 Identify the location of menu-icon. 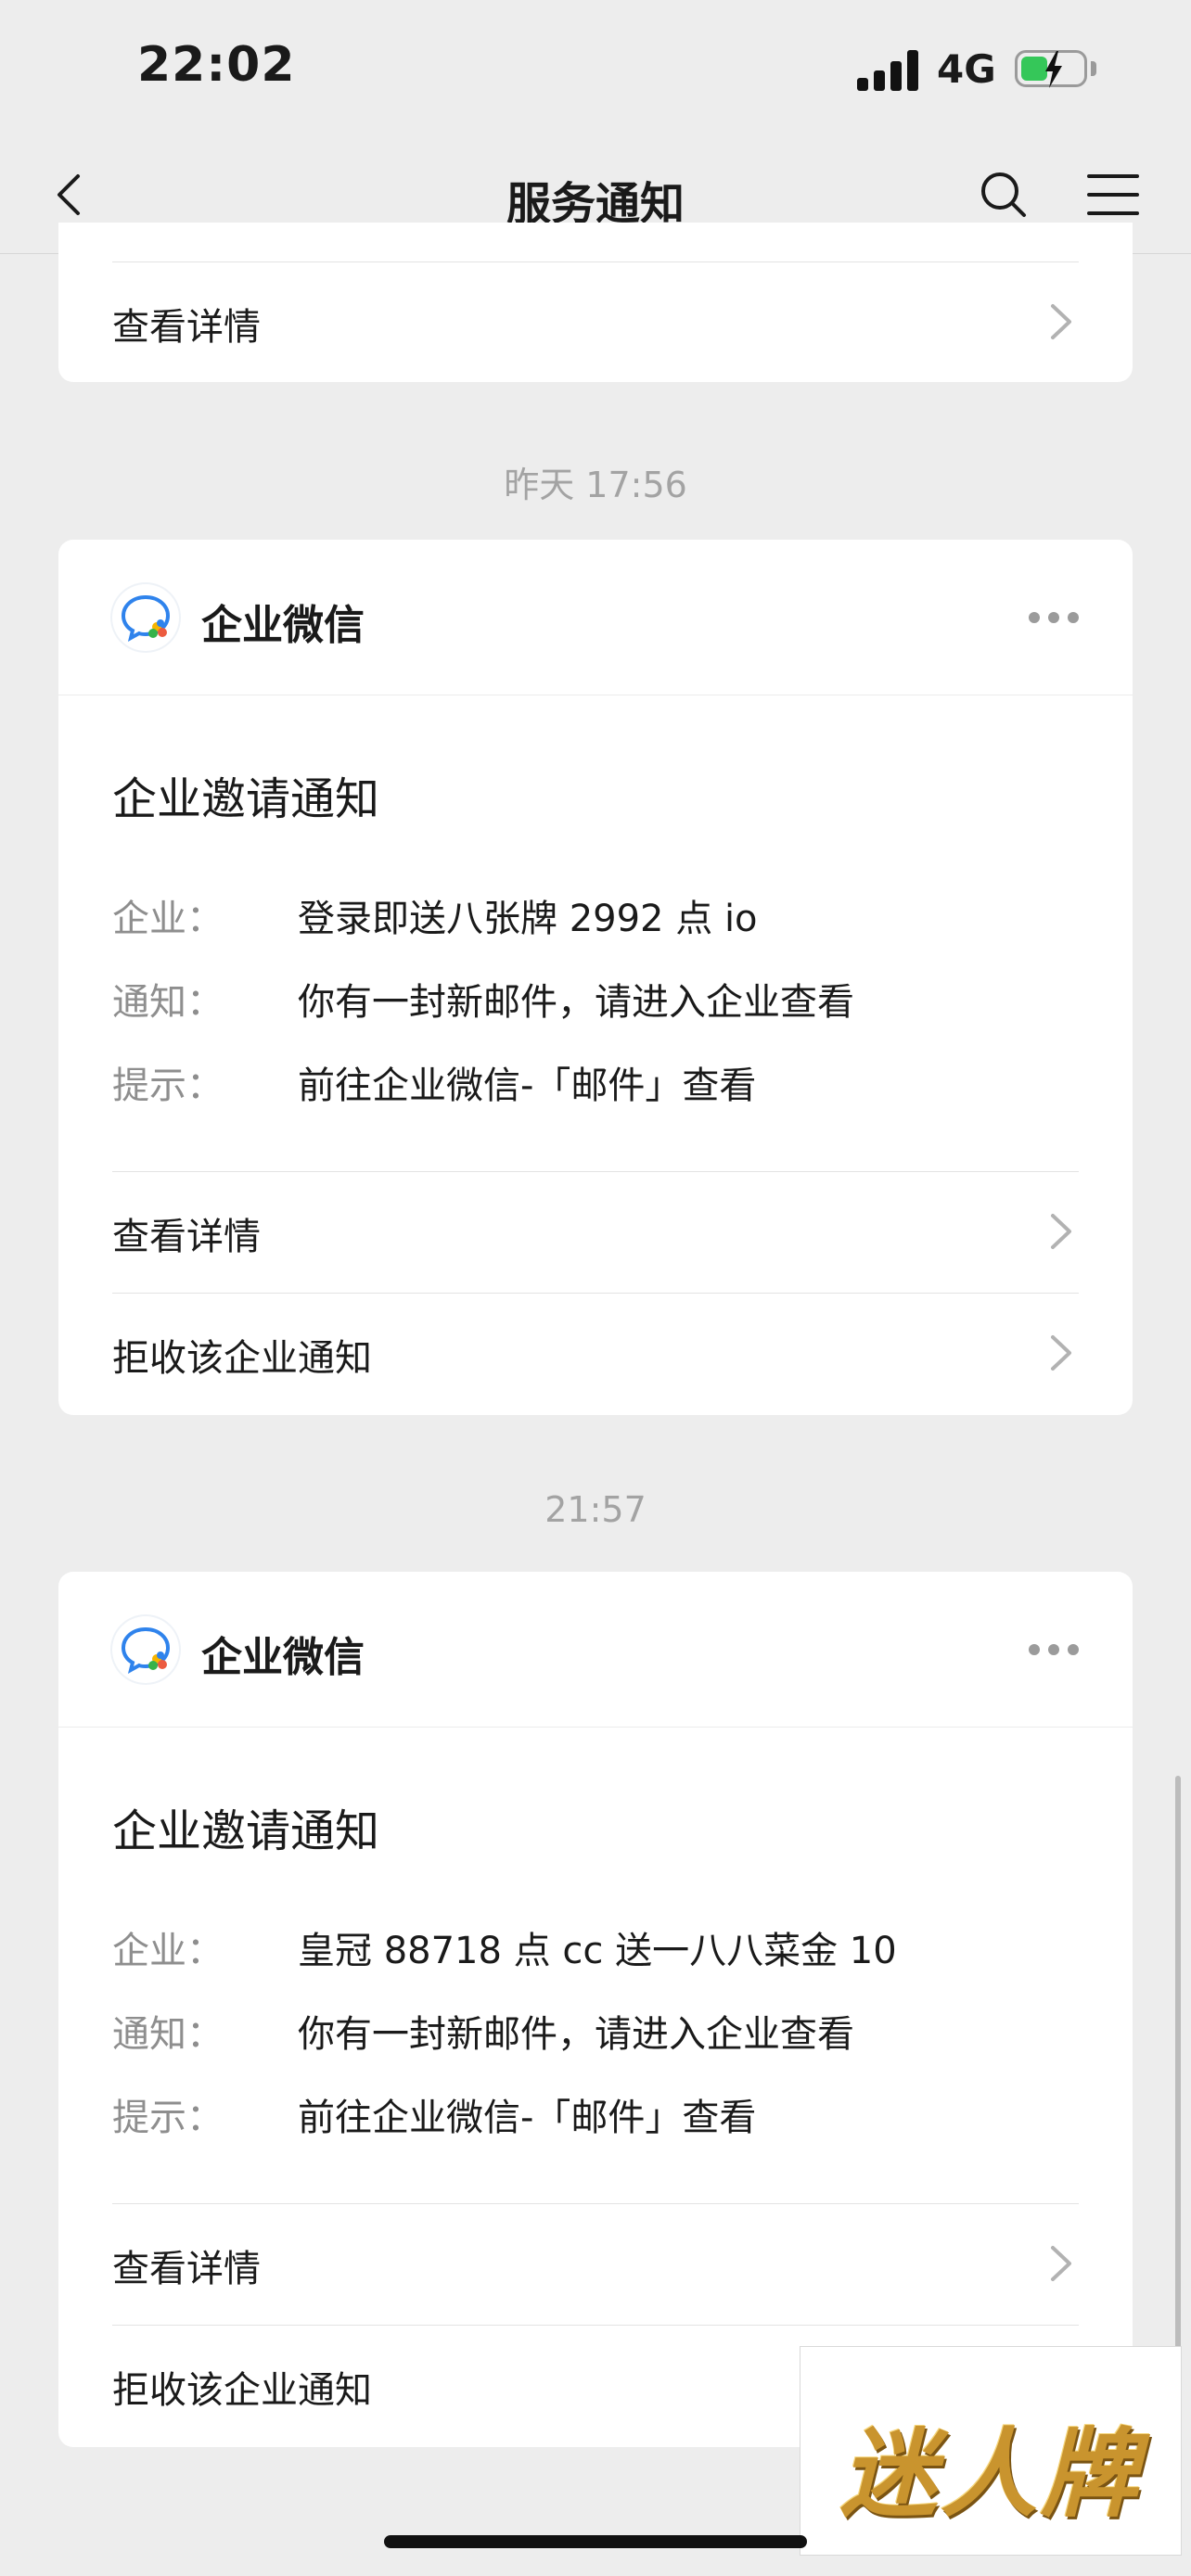
(1113, 194).